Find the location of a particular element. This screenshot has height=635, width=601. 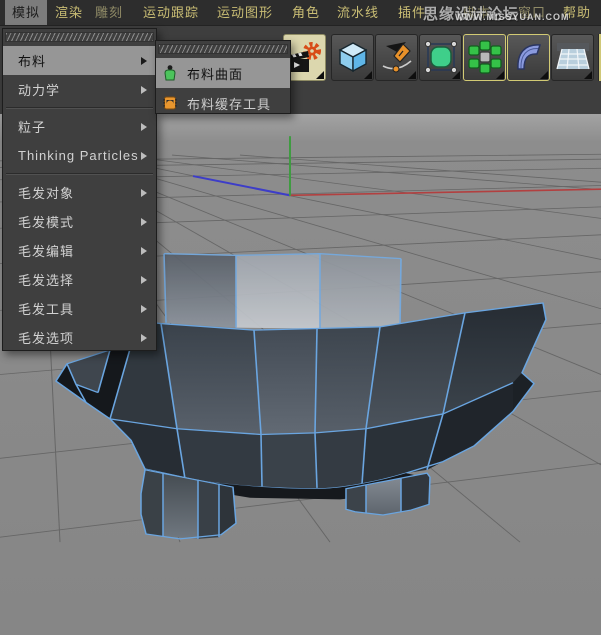

menu-item-label: 毛发工具 is located at coordinates (46, 309).